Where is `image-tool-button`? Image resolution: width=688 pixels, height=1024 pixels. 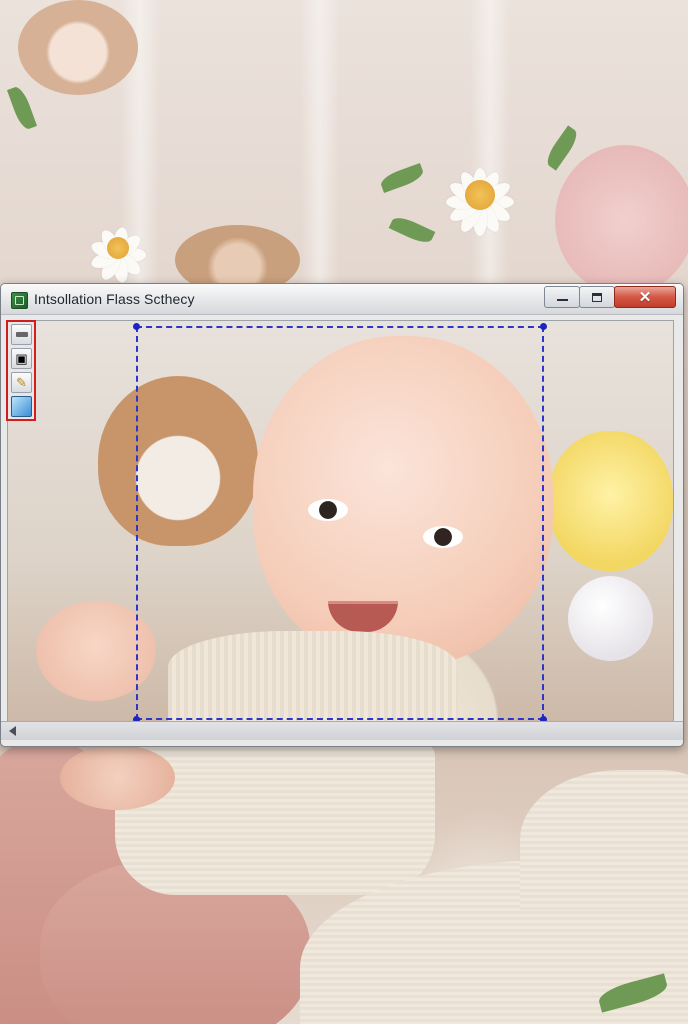 image-tool-button is located at coordinates (21, 406).